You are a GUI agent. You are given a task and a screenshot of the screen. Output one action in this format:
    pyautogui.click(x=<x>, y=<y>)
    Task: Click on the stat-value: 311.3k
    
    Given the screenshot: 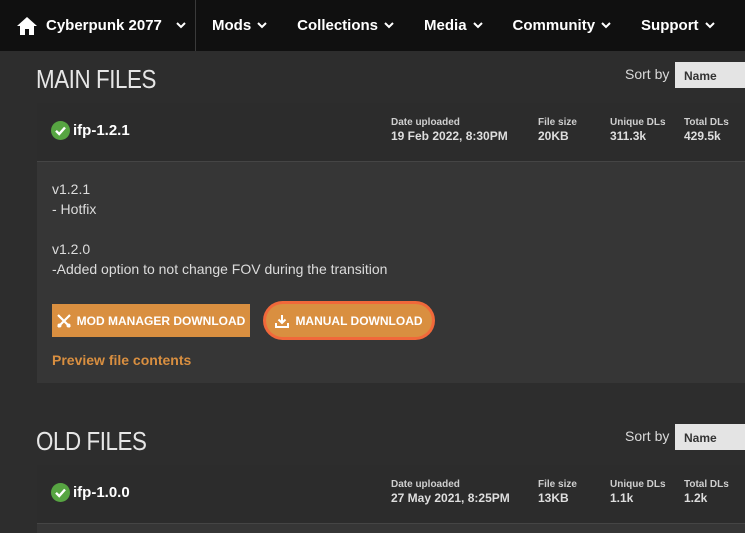 What is the action you would take?
    pyautogui.click(x=628, y=136)
    